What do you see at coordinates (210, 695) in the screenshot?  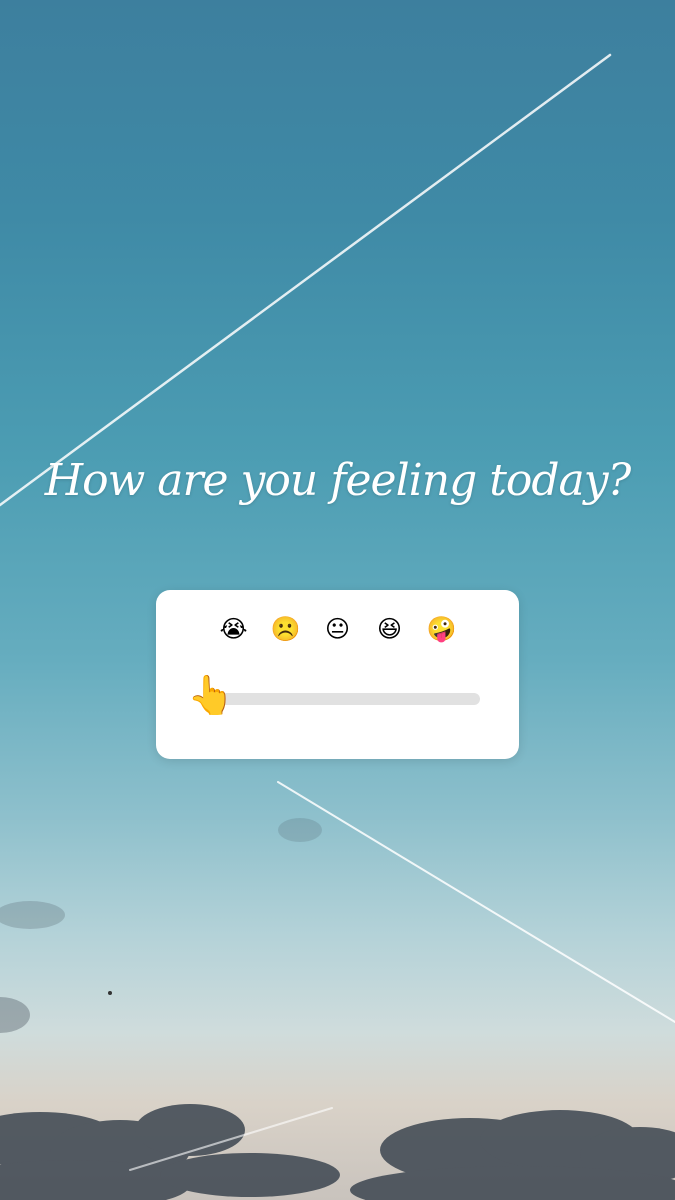 I see `pointing-up-hand-icon: 👆` at bounding box center [210, 695].